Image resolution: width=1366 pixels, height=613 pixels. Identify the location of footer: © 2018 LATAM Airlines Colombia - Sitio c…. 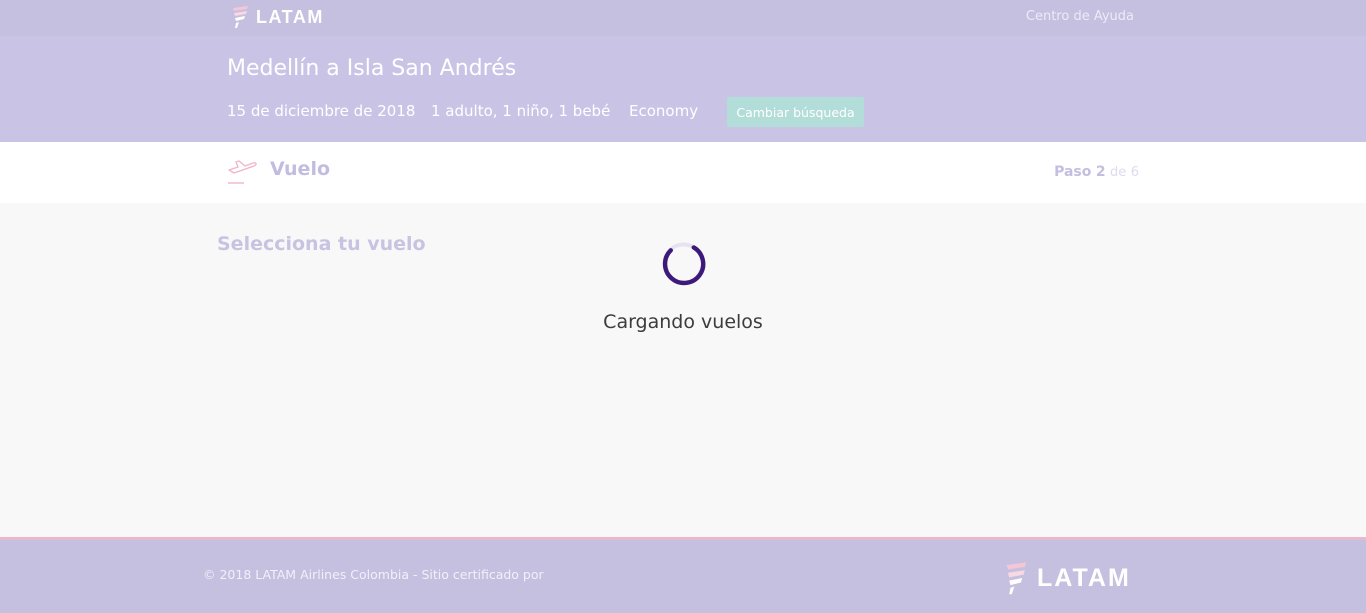
(683, 575).